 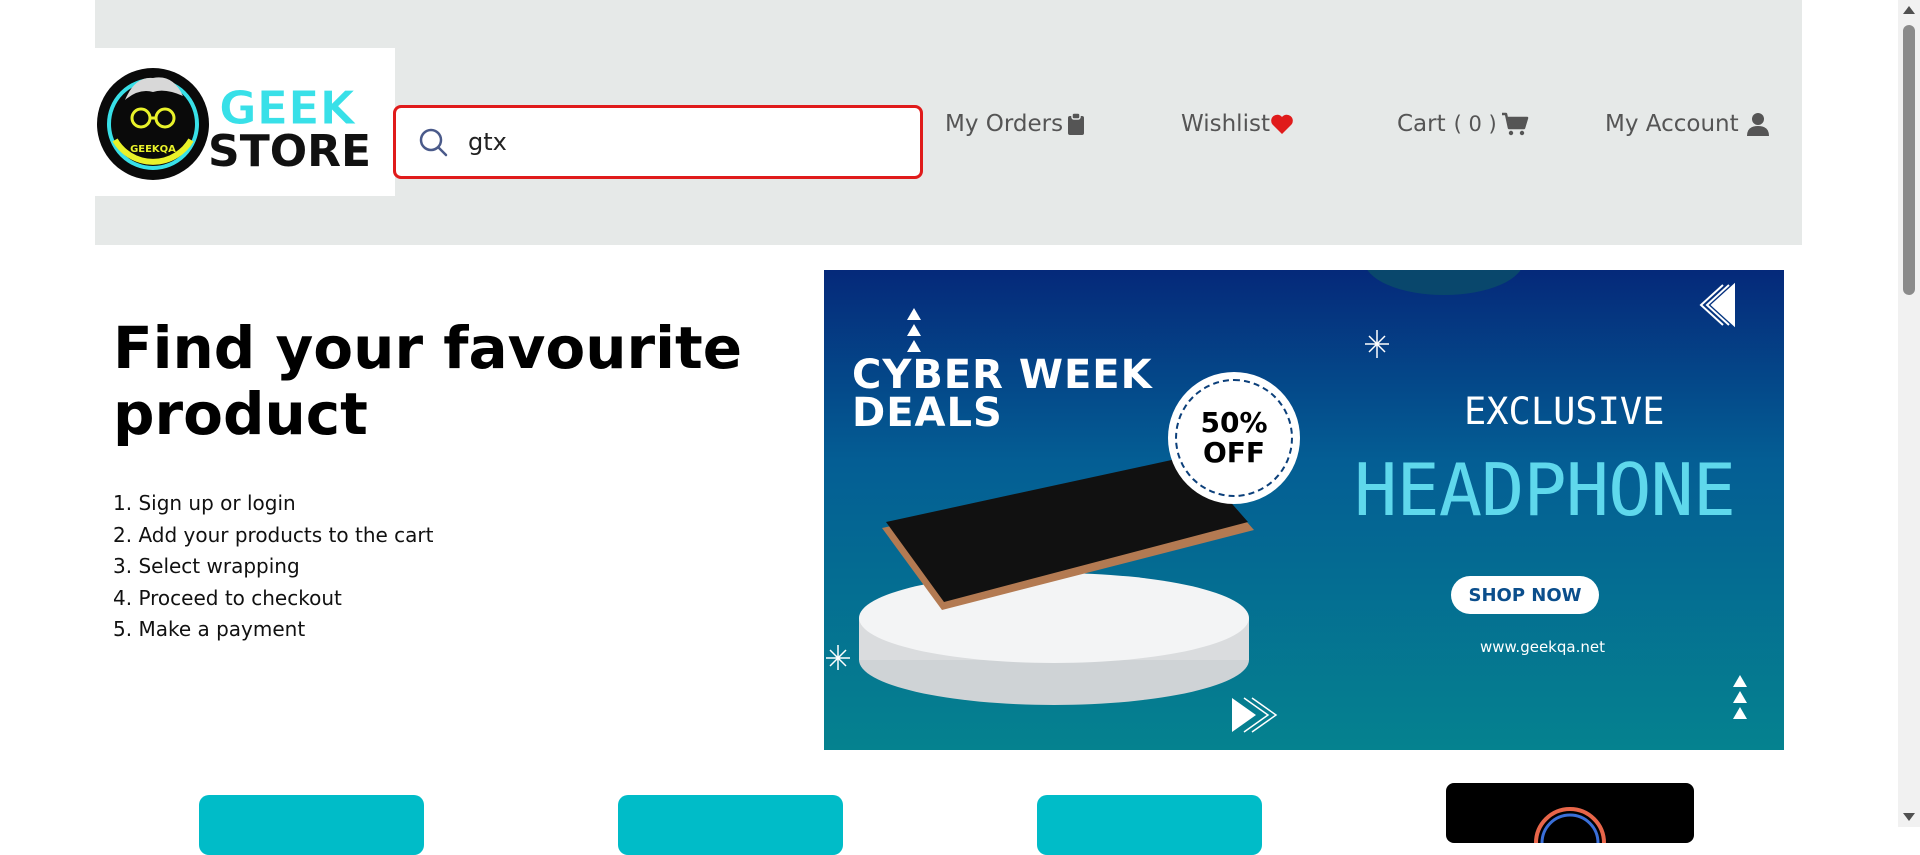 What do you see at coordinates (204, 503) in the screenshot?
I see `step-item: 1. Sign up or login` at bounding box center [204, 503].